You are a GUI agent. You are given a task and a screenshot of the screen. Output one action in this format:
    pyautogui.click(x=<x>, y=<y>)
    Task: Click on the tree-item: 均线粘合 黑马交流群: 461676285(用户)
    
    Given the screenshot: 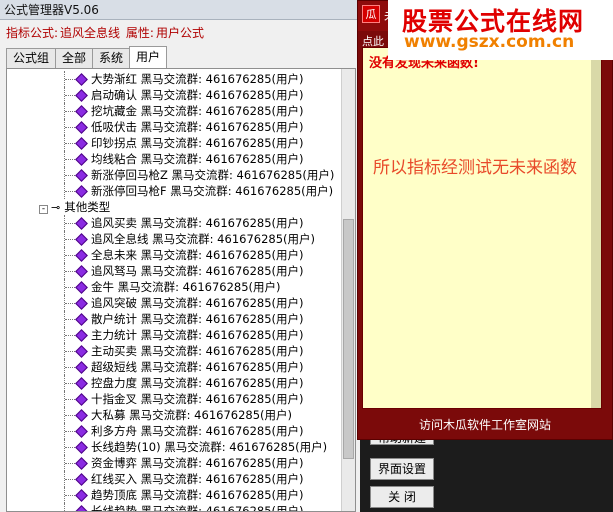 What is the action you would take?
    pyautogui.click(x=175, y=159)
    